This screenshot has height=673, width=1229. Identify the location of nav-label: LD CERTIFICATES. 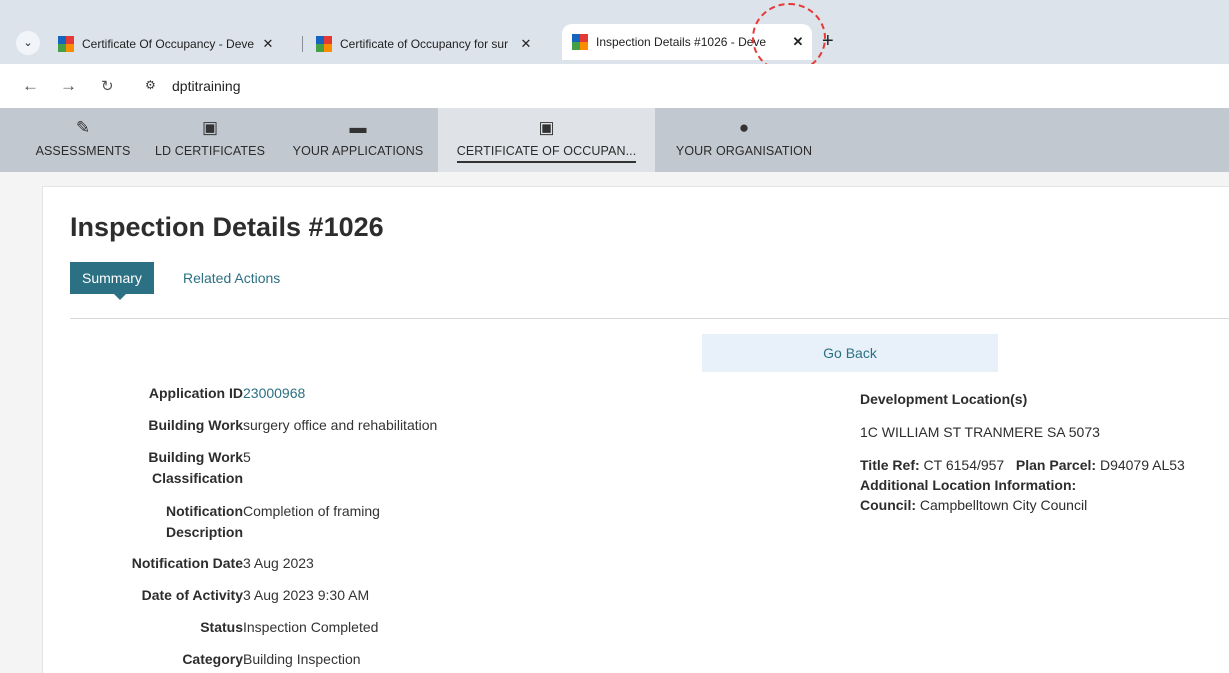
(210, 151).